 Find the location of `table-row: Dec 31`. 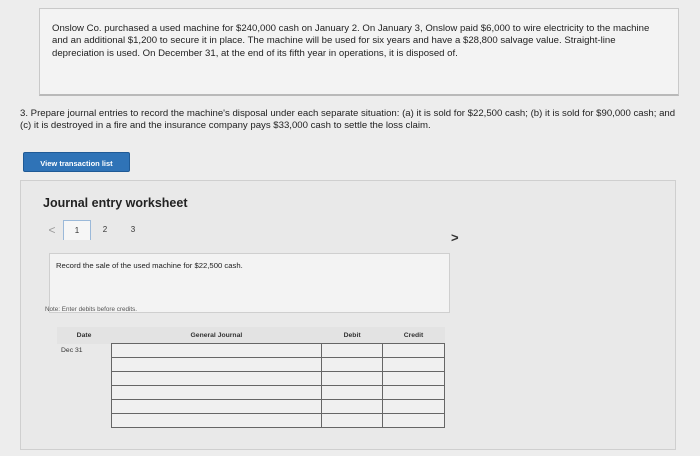

table-row: Dec 31 is located at coordinates (251, 350).